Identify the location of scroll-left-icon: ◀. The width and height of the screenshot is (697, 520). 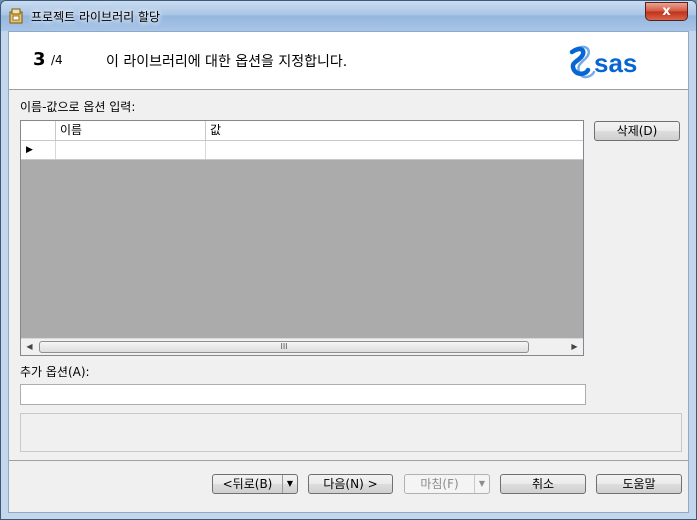
(29, 347).